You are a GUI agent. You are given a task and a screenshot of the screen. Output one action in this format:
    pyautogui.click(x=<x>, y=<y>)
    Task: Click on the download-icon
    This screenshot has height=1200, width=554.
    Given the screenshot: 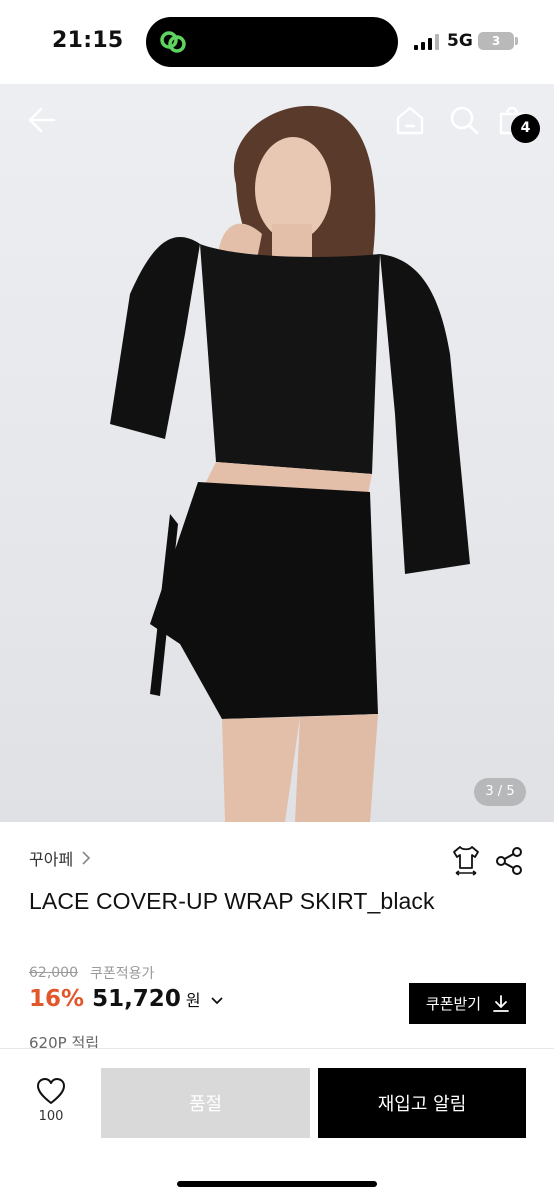 What is the action you would take?
    pyautogui.click(x=501, y=1003)
    